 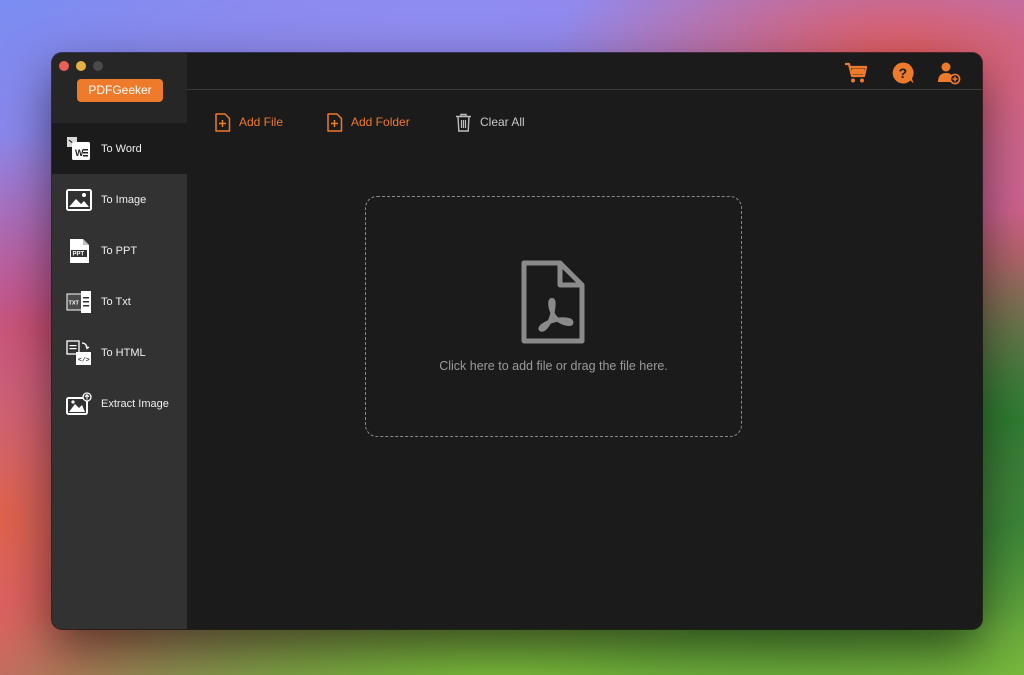 I want to click on add-file-label: Add File, so click(x=261, y=122).